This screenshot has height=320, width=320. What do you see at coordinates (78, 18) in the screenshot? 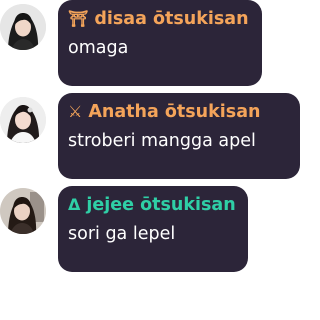
I see `badge-icon: ⛩` at bounding box center [78, 18].